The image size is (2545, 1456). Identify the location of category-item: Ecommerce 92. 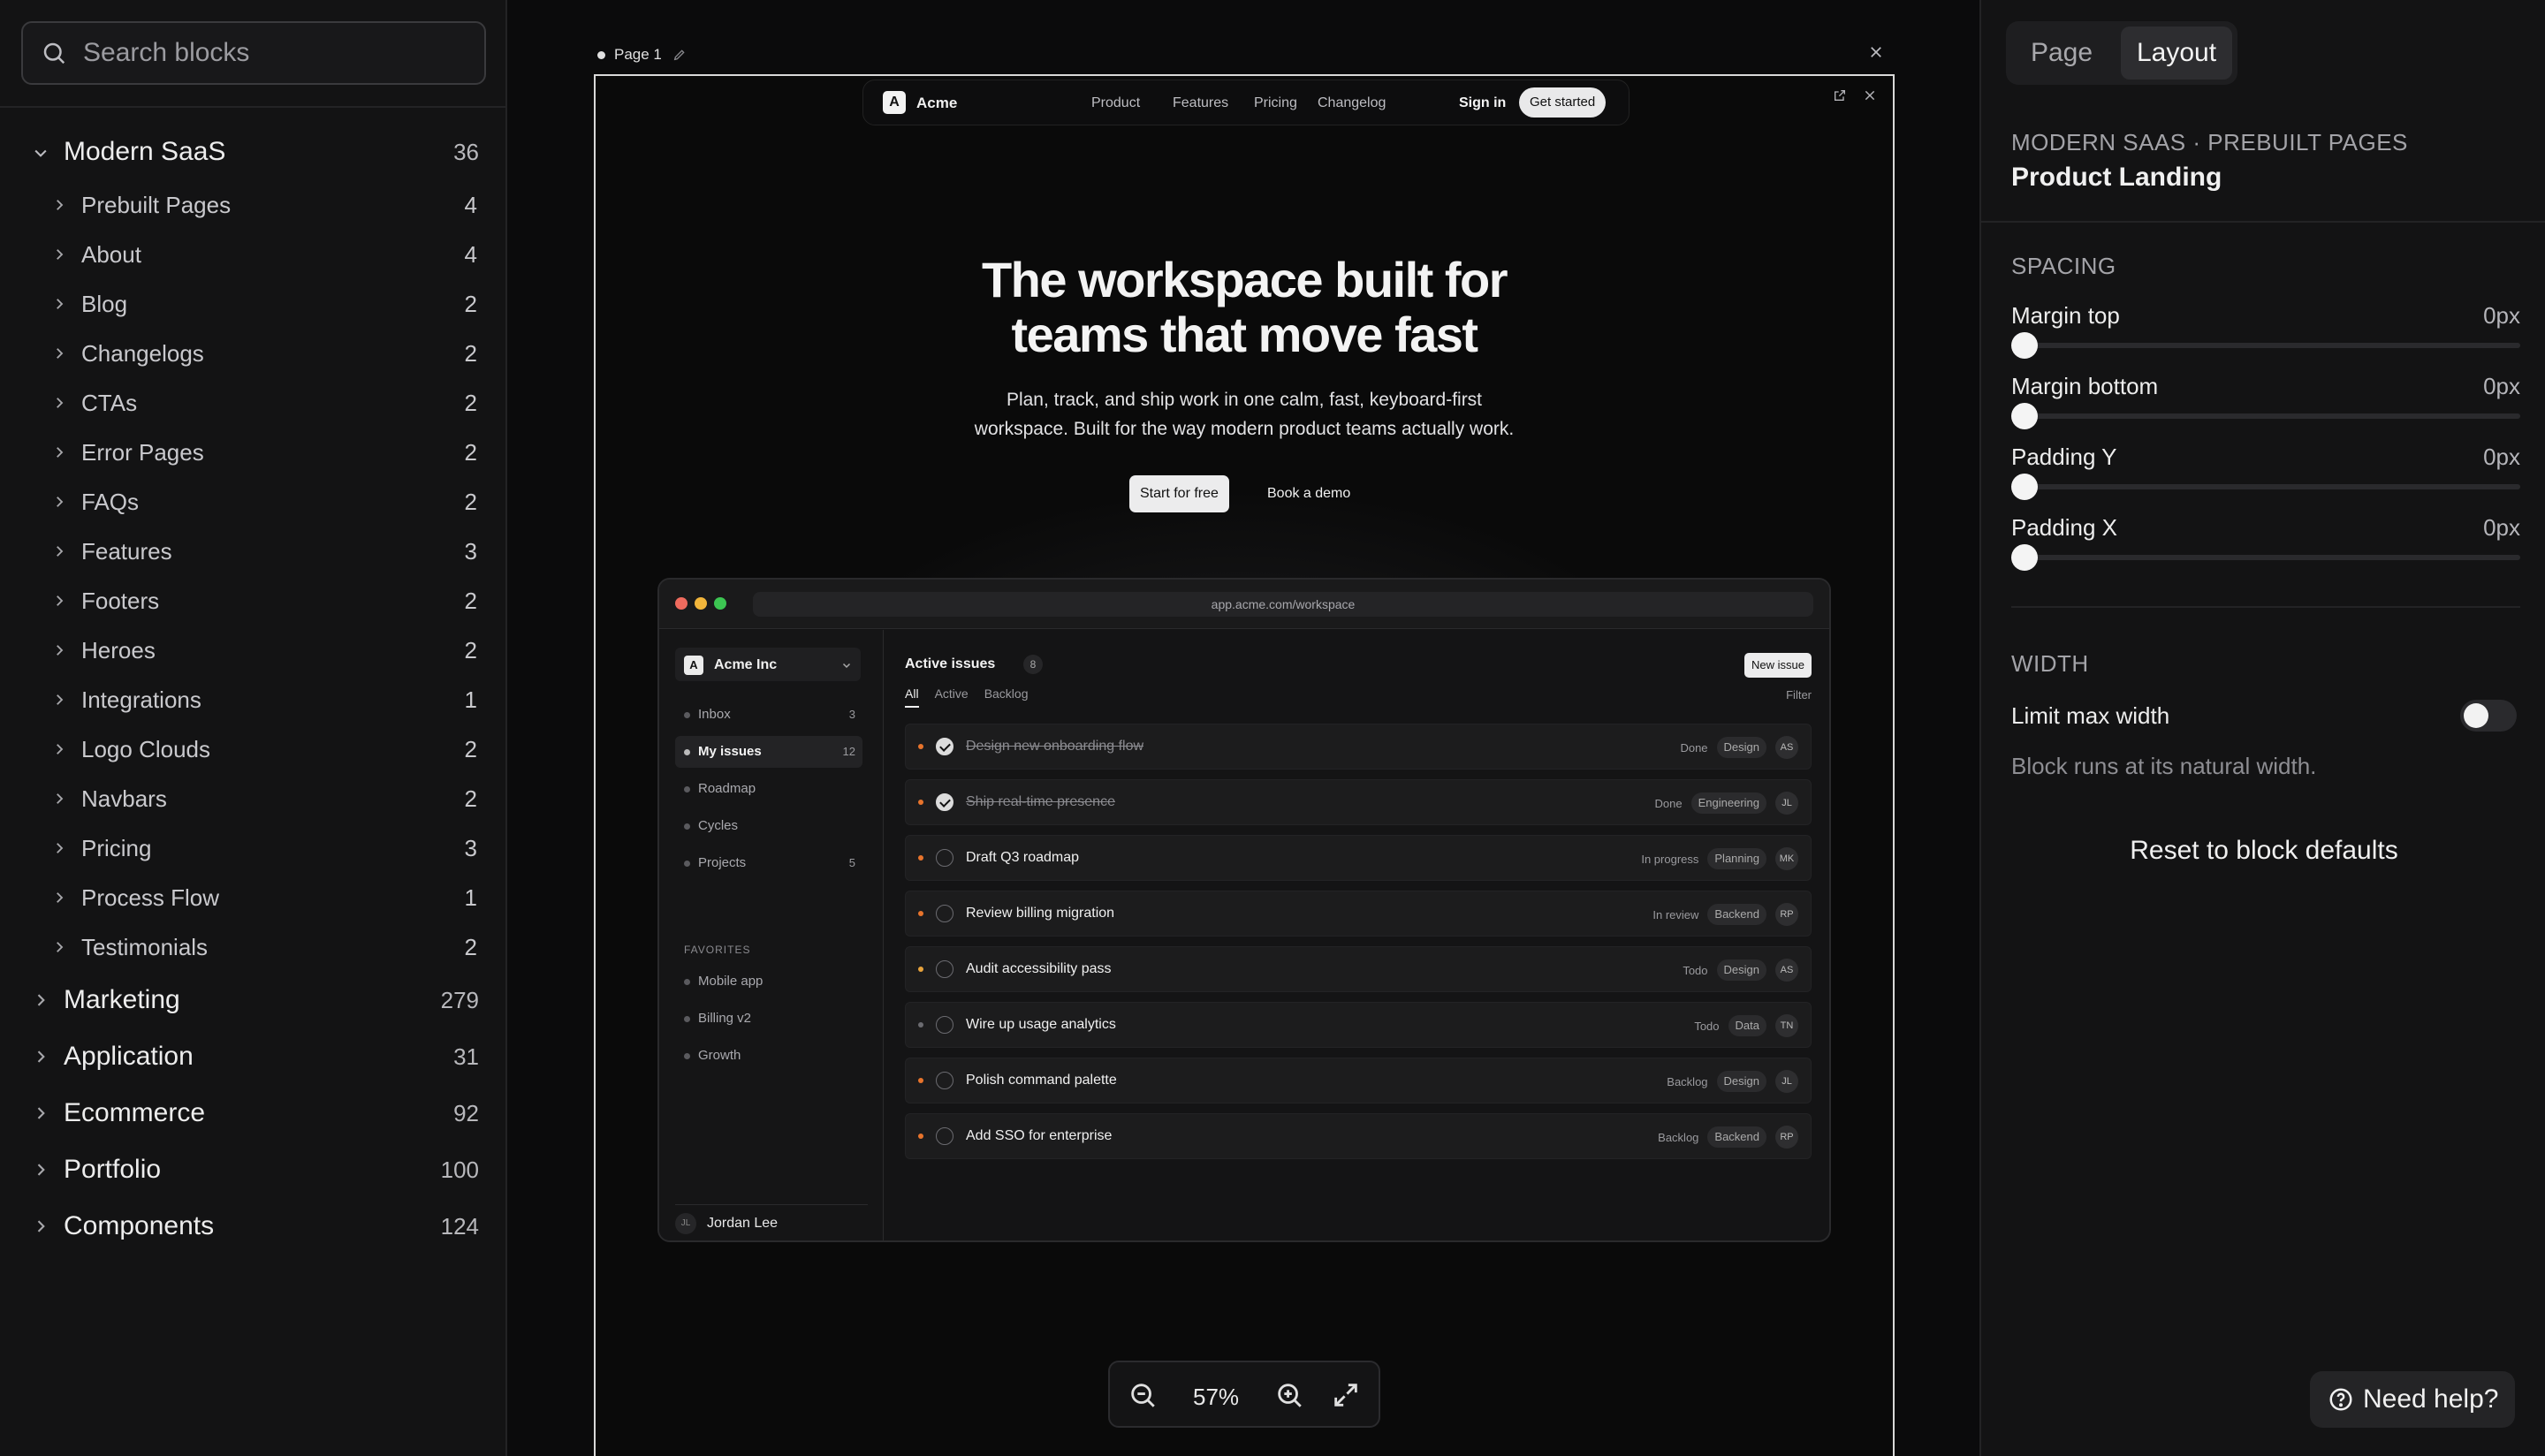
(253, 1113).